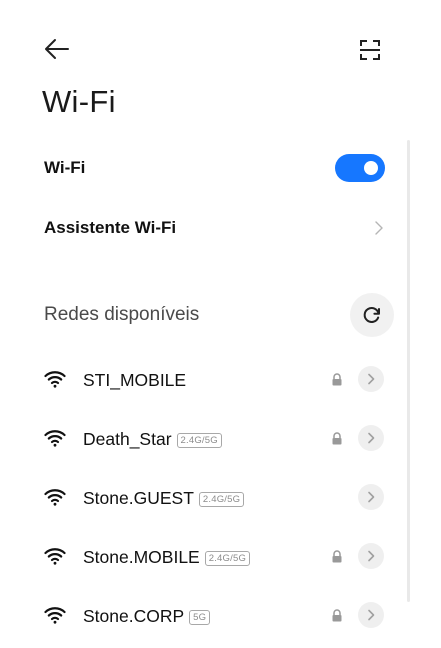 The height and width of the screenshot is (648, 441). I want to click on network-ssid: Stone.GUEST, so click(138, 498).